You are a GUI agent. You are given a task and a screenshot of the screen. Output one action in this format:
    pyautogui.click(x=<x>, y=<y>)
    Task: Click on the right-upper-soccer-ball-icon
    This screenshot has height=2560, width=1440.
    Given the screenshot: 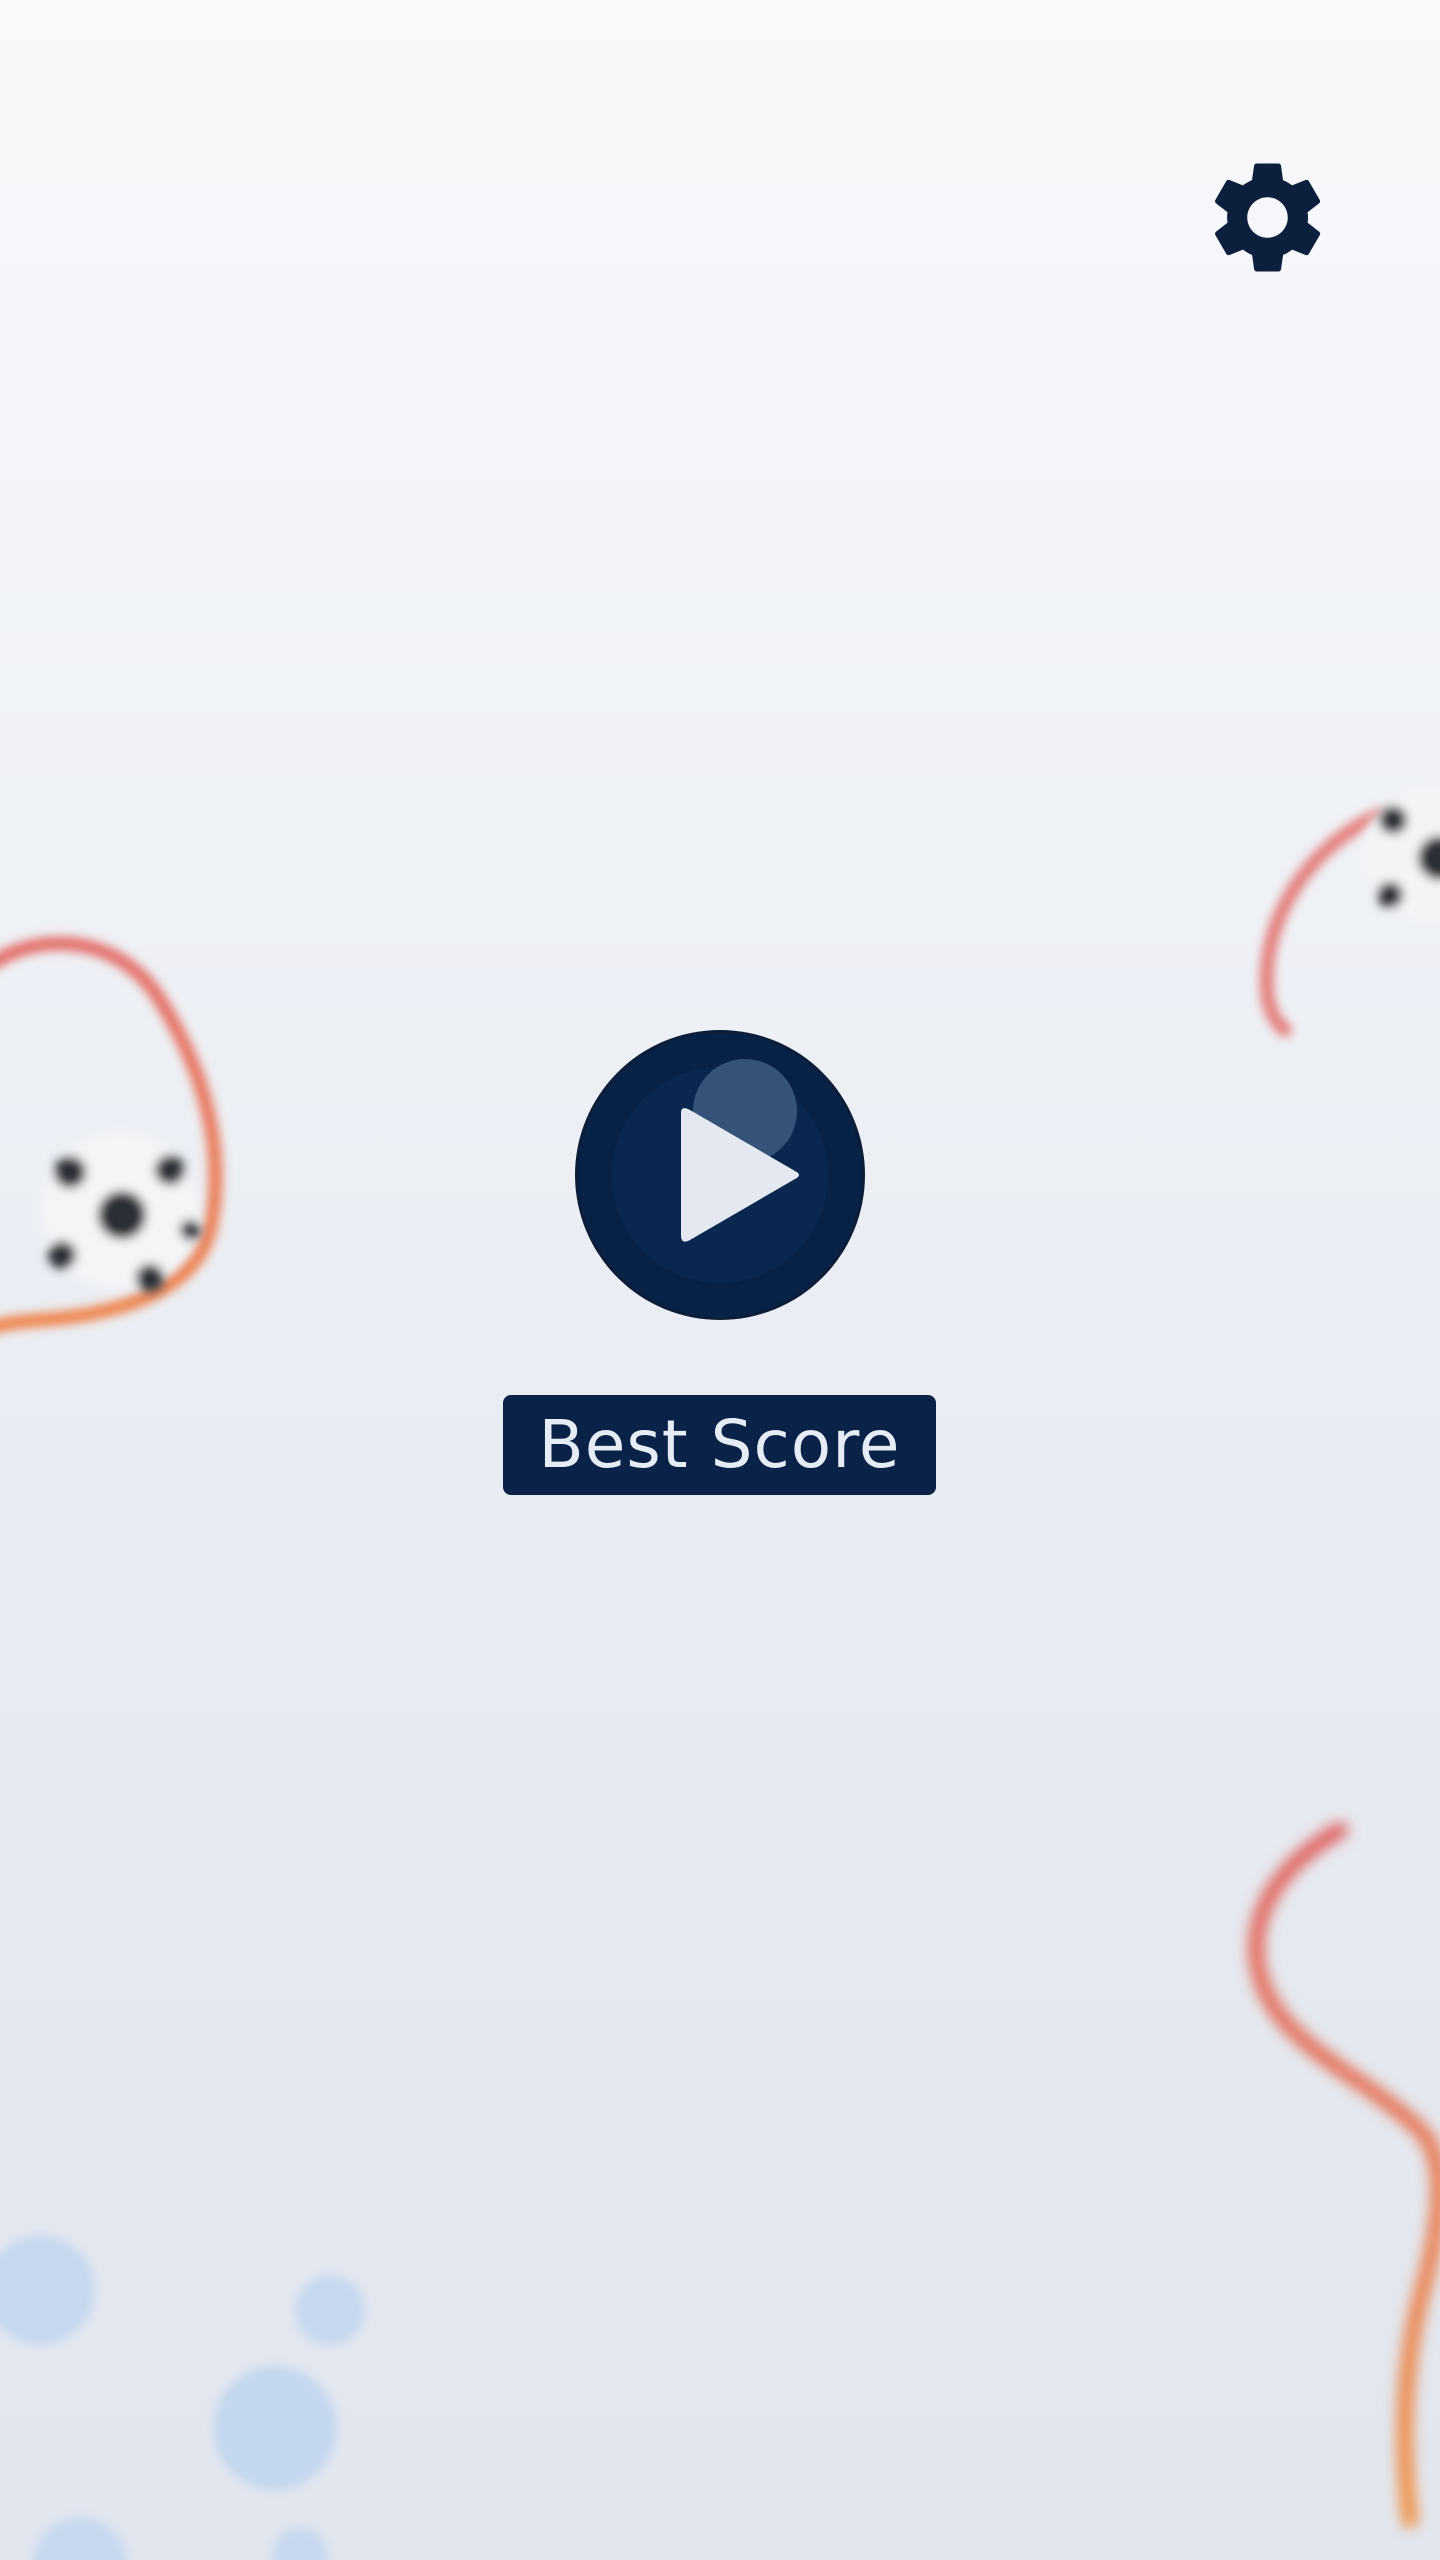 What is the action you would take?
    pyautogui.click(x=1401, y=855)
    